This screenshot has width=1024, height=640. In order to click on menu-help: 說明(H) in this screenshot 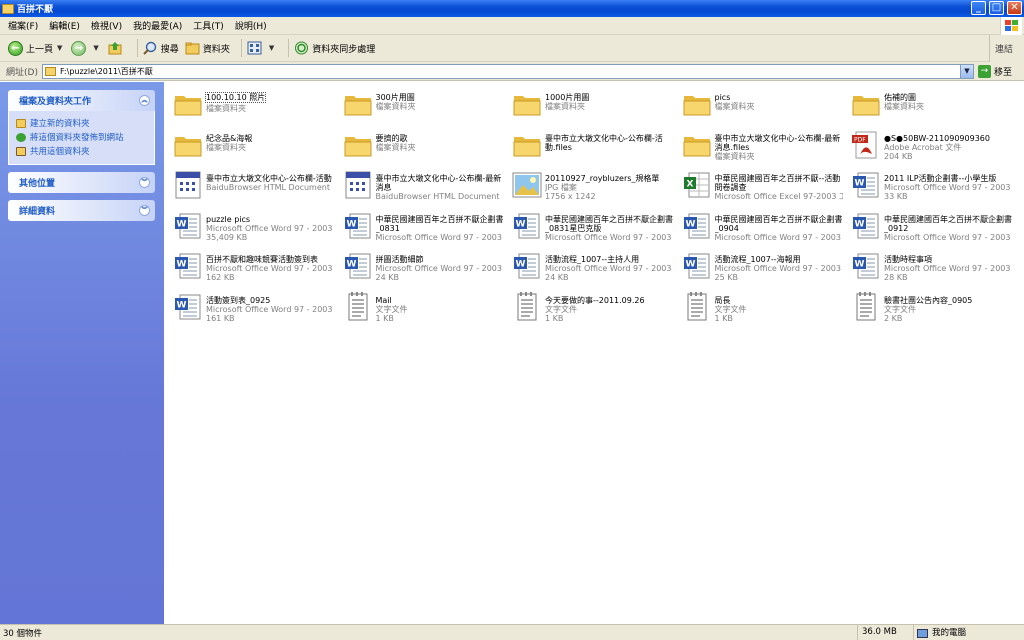, I will do `click(251, 25)`.